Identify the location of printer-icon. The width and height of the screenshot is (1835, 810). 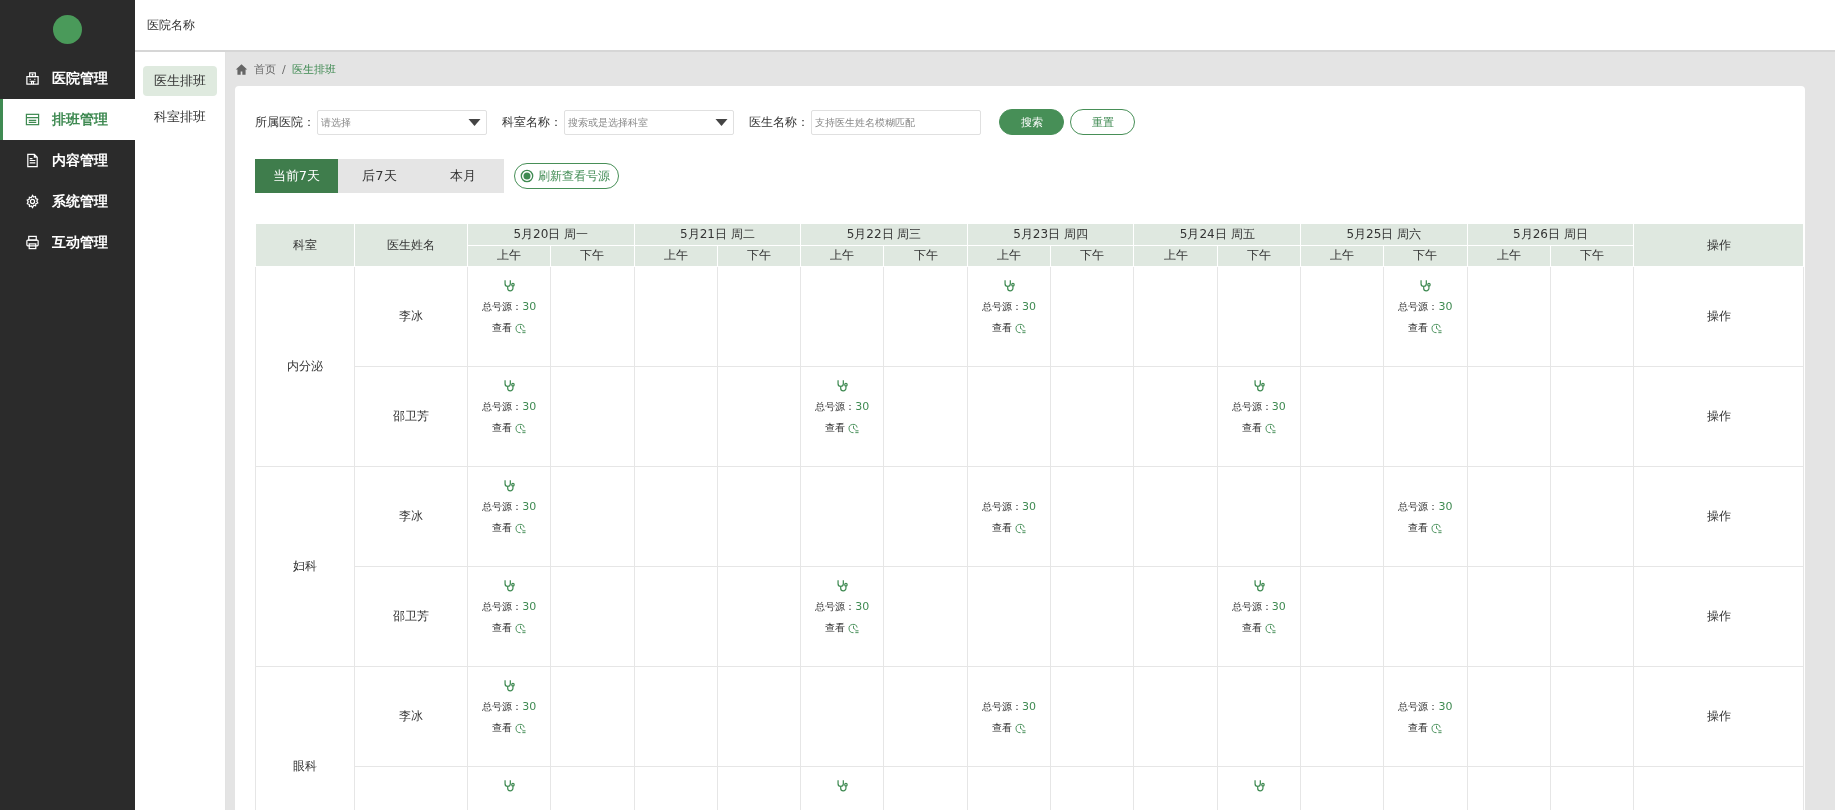
(32, 242).